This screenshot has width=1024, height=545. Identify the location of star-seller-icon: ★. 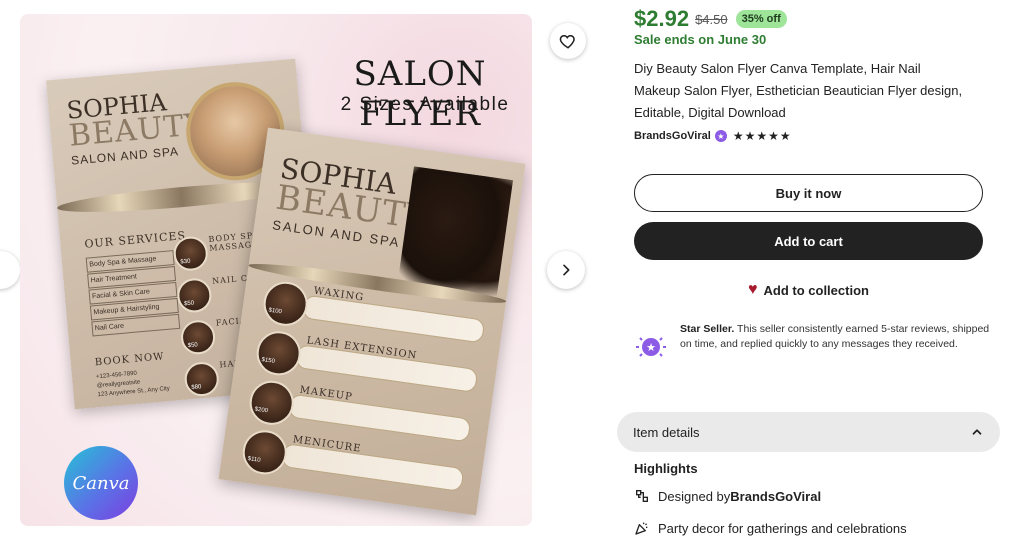
(651, 347).